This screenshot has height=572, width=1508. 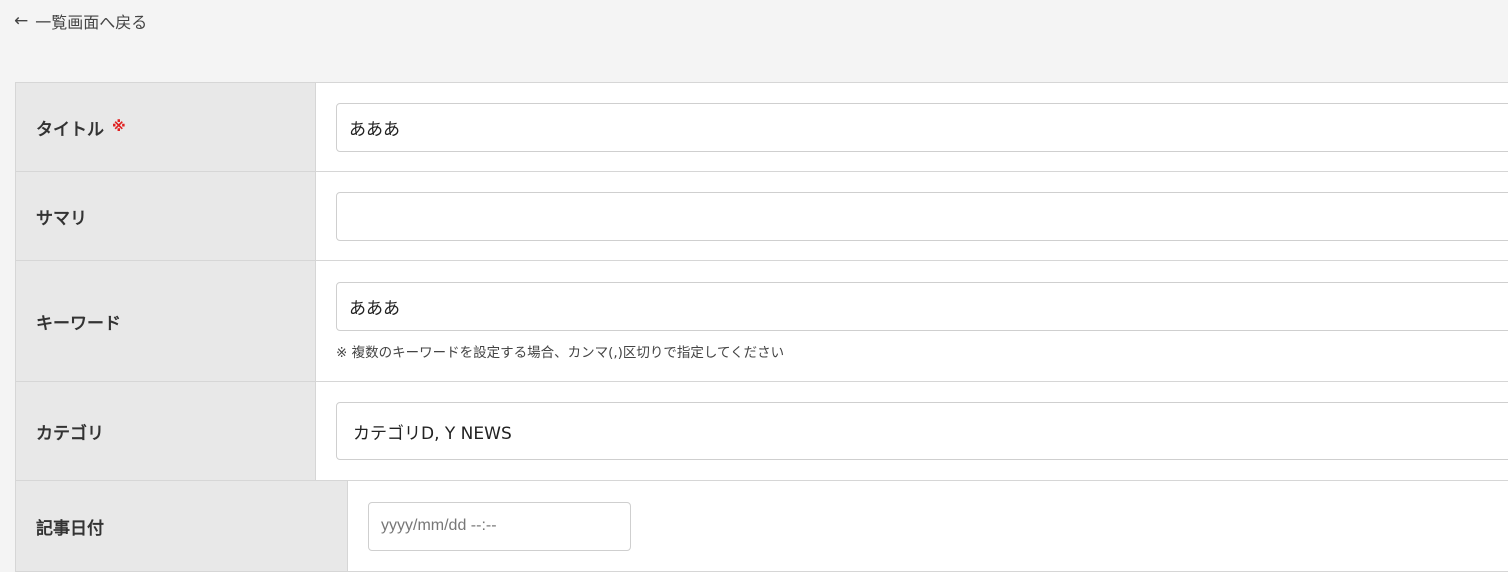 What do you see at coordinates (928, 526) in the screenshot?
I see `article-date-value-cell` at bounding box center [928, 526].